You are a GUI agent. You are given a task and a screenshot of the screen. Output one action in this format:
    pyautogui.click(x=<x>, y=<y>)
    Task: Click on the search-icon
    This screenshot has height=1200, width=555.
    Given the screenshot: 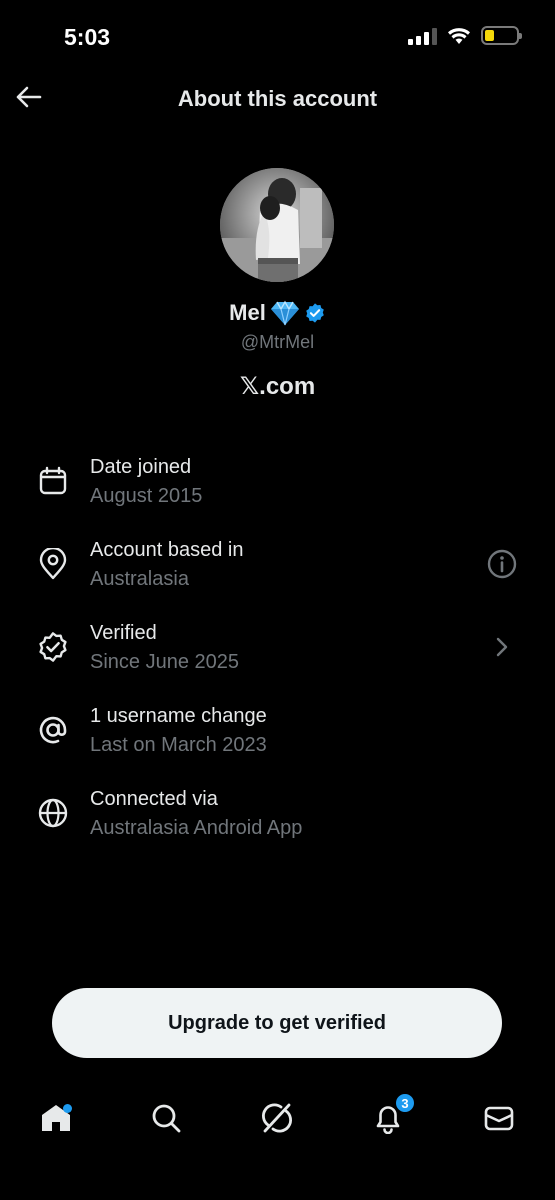 What is the action you would take?
    pyautogui.click(x=166, y=1118)
    